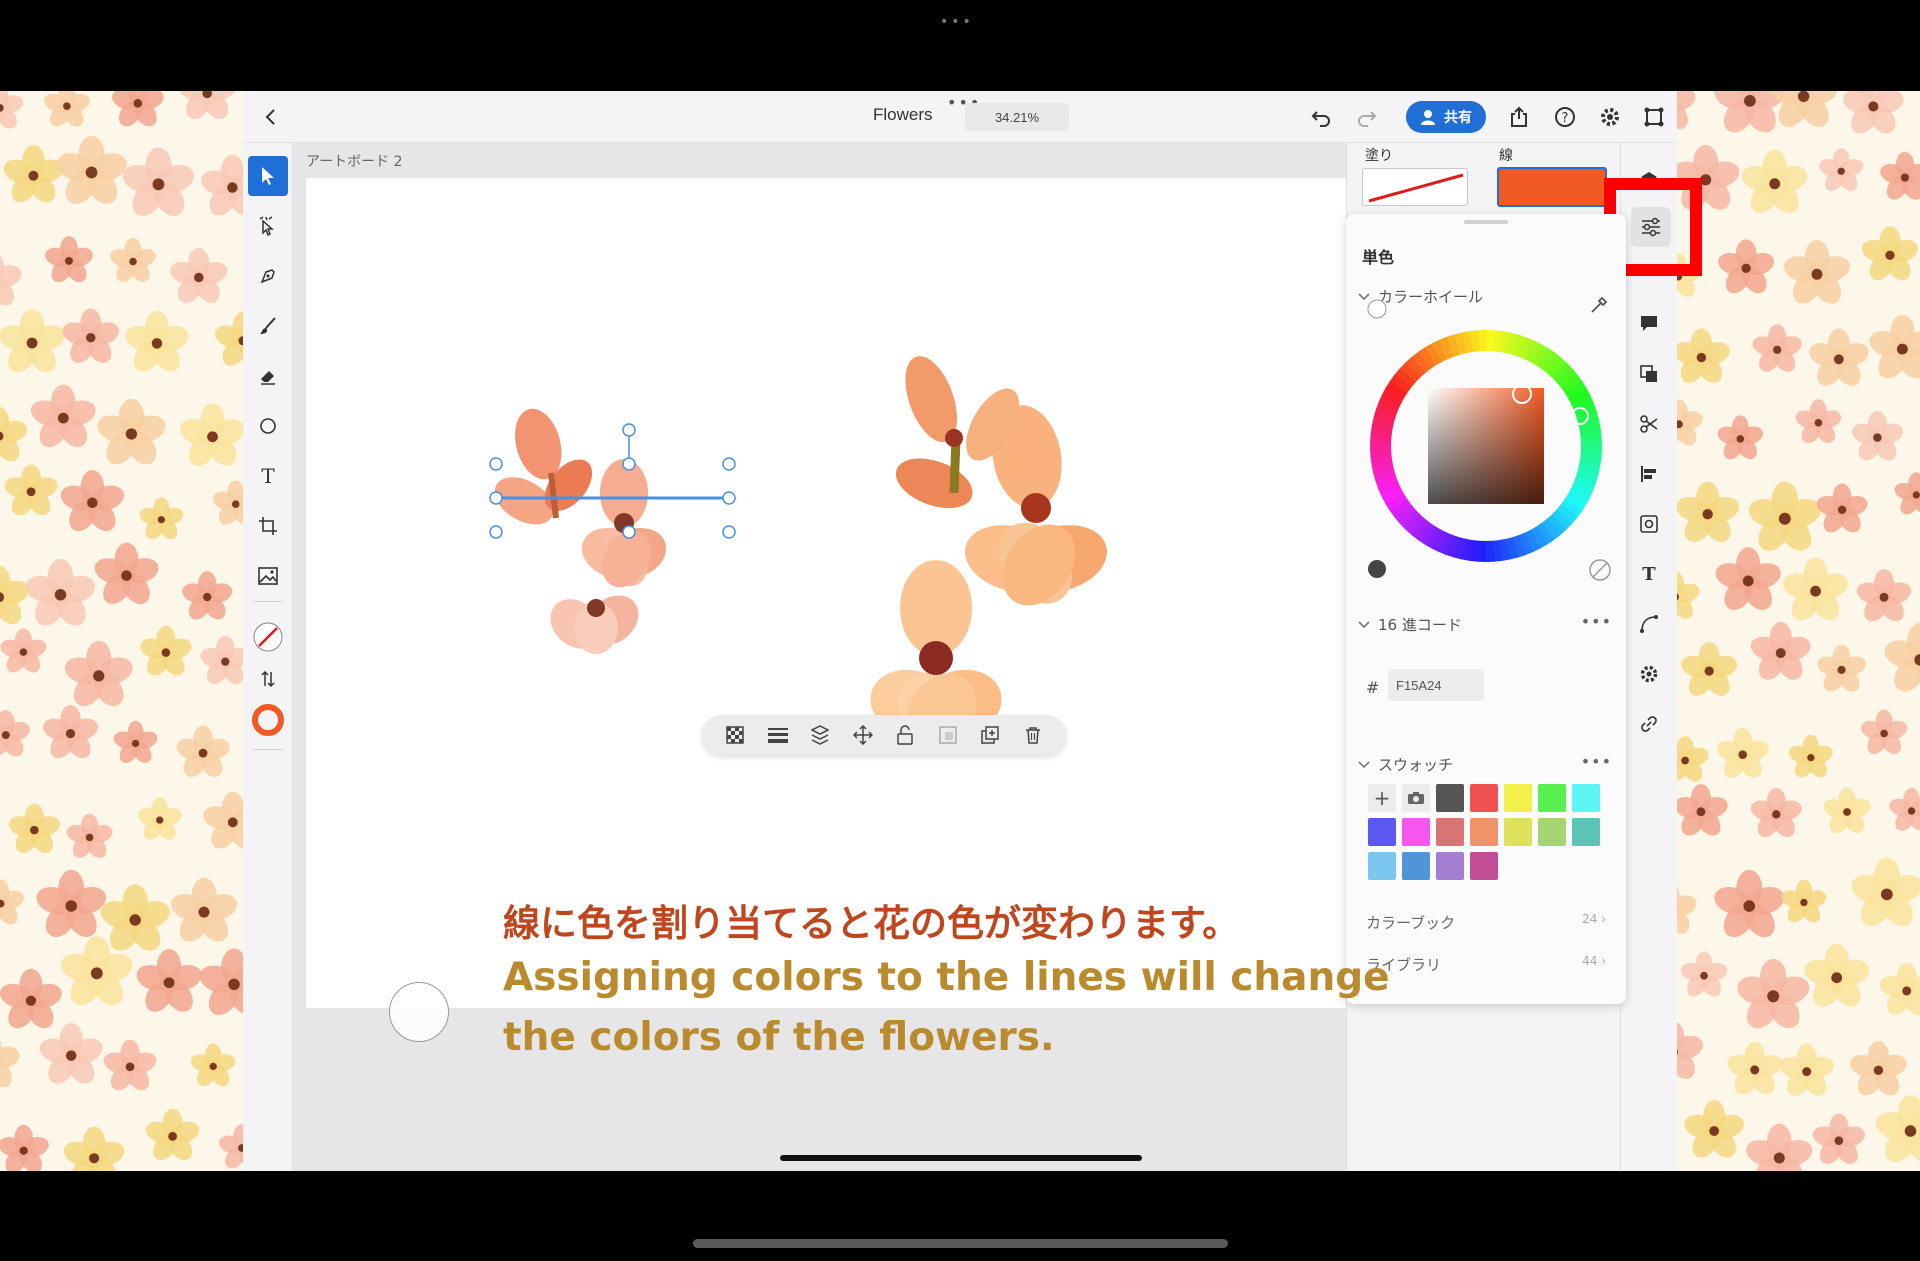 The image size is (1920, 1261). What do you see at coordinates (884, 735) in the screenshot?
I see `context-toolbar` at bounding box center [884, 735].